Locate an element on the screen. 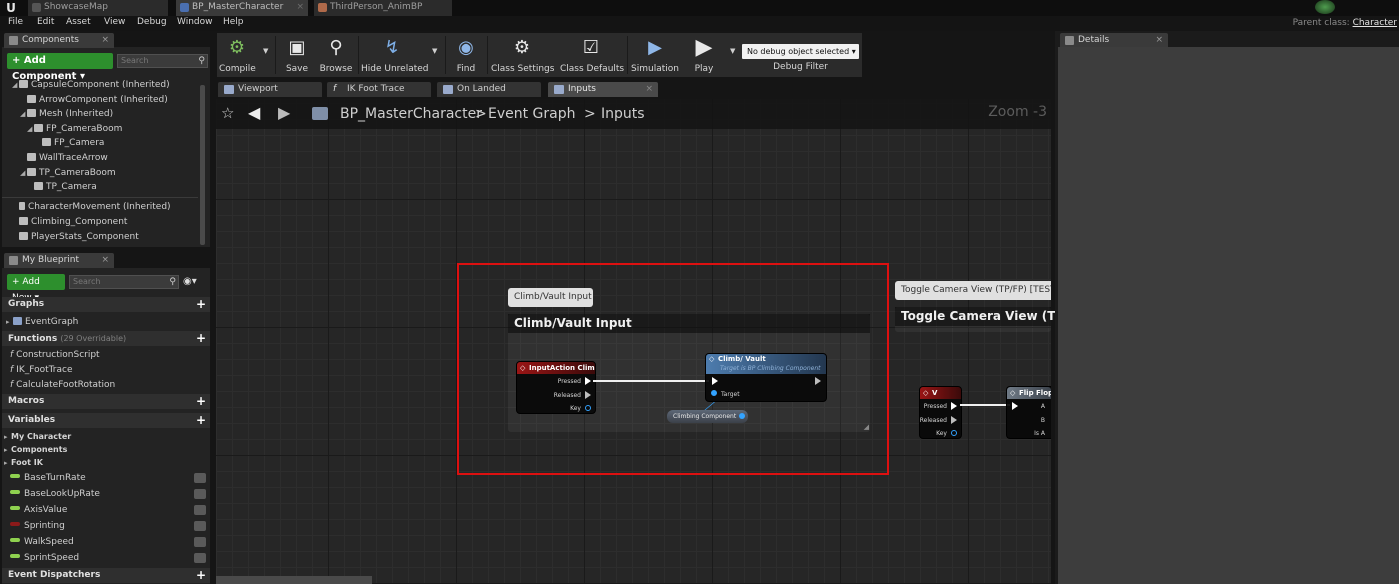  macros-section: Macros + is located at coordinates (106, 401).